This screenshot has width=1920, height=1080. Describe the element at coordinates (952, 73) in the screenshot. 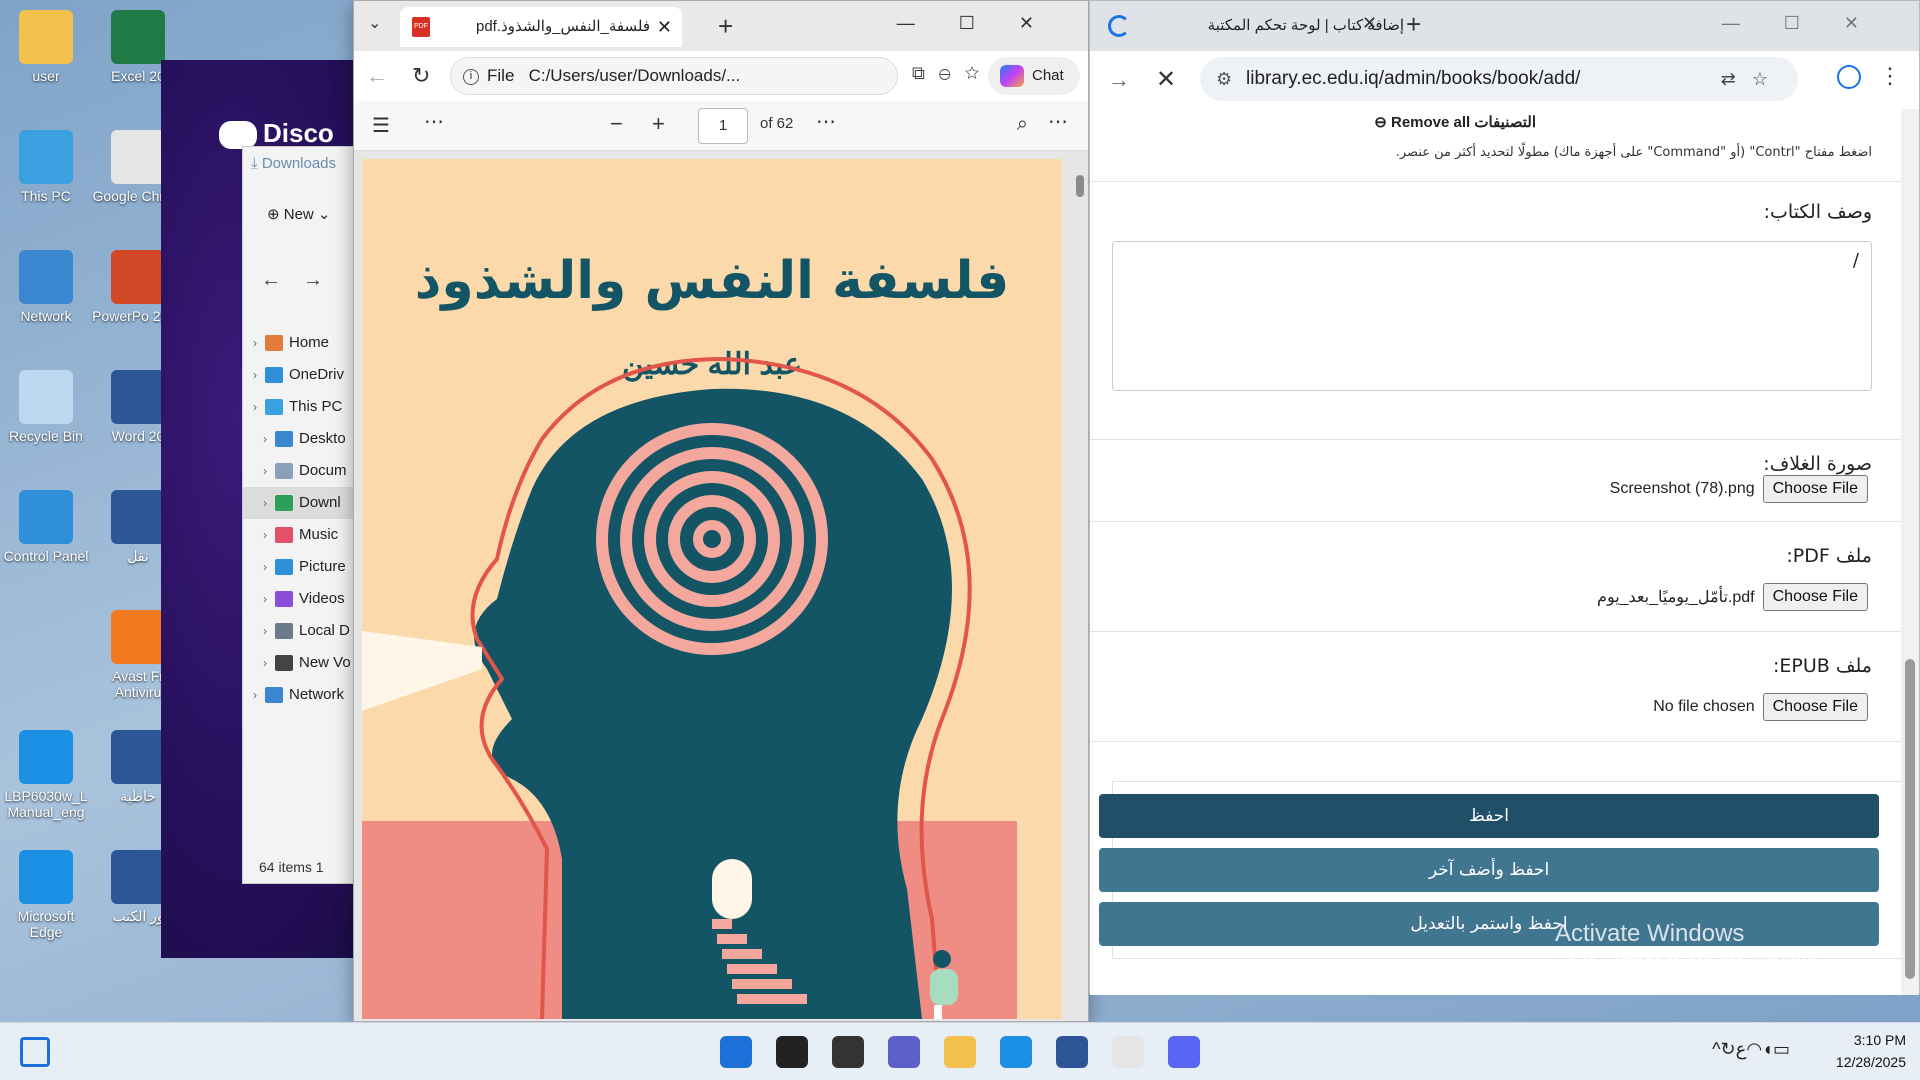

I see `zoom-icon: ⊖` at that location.